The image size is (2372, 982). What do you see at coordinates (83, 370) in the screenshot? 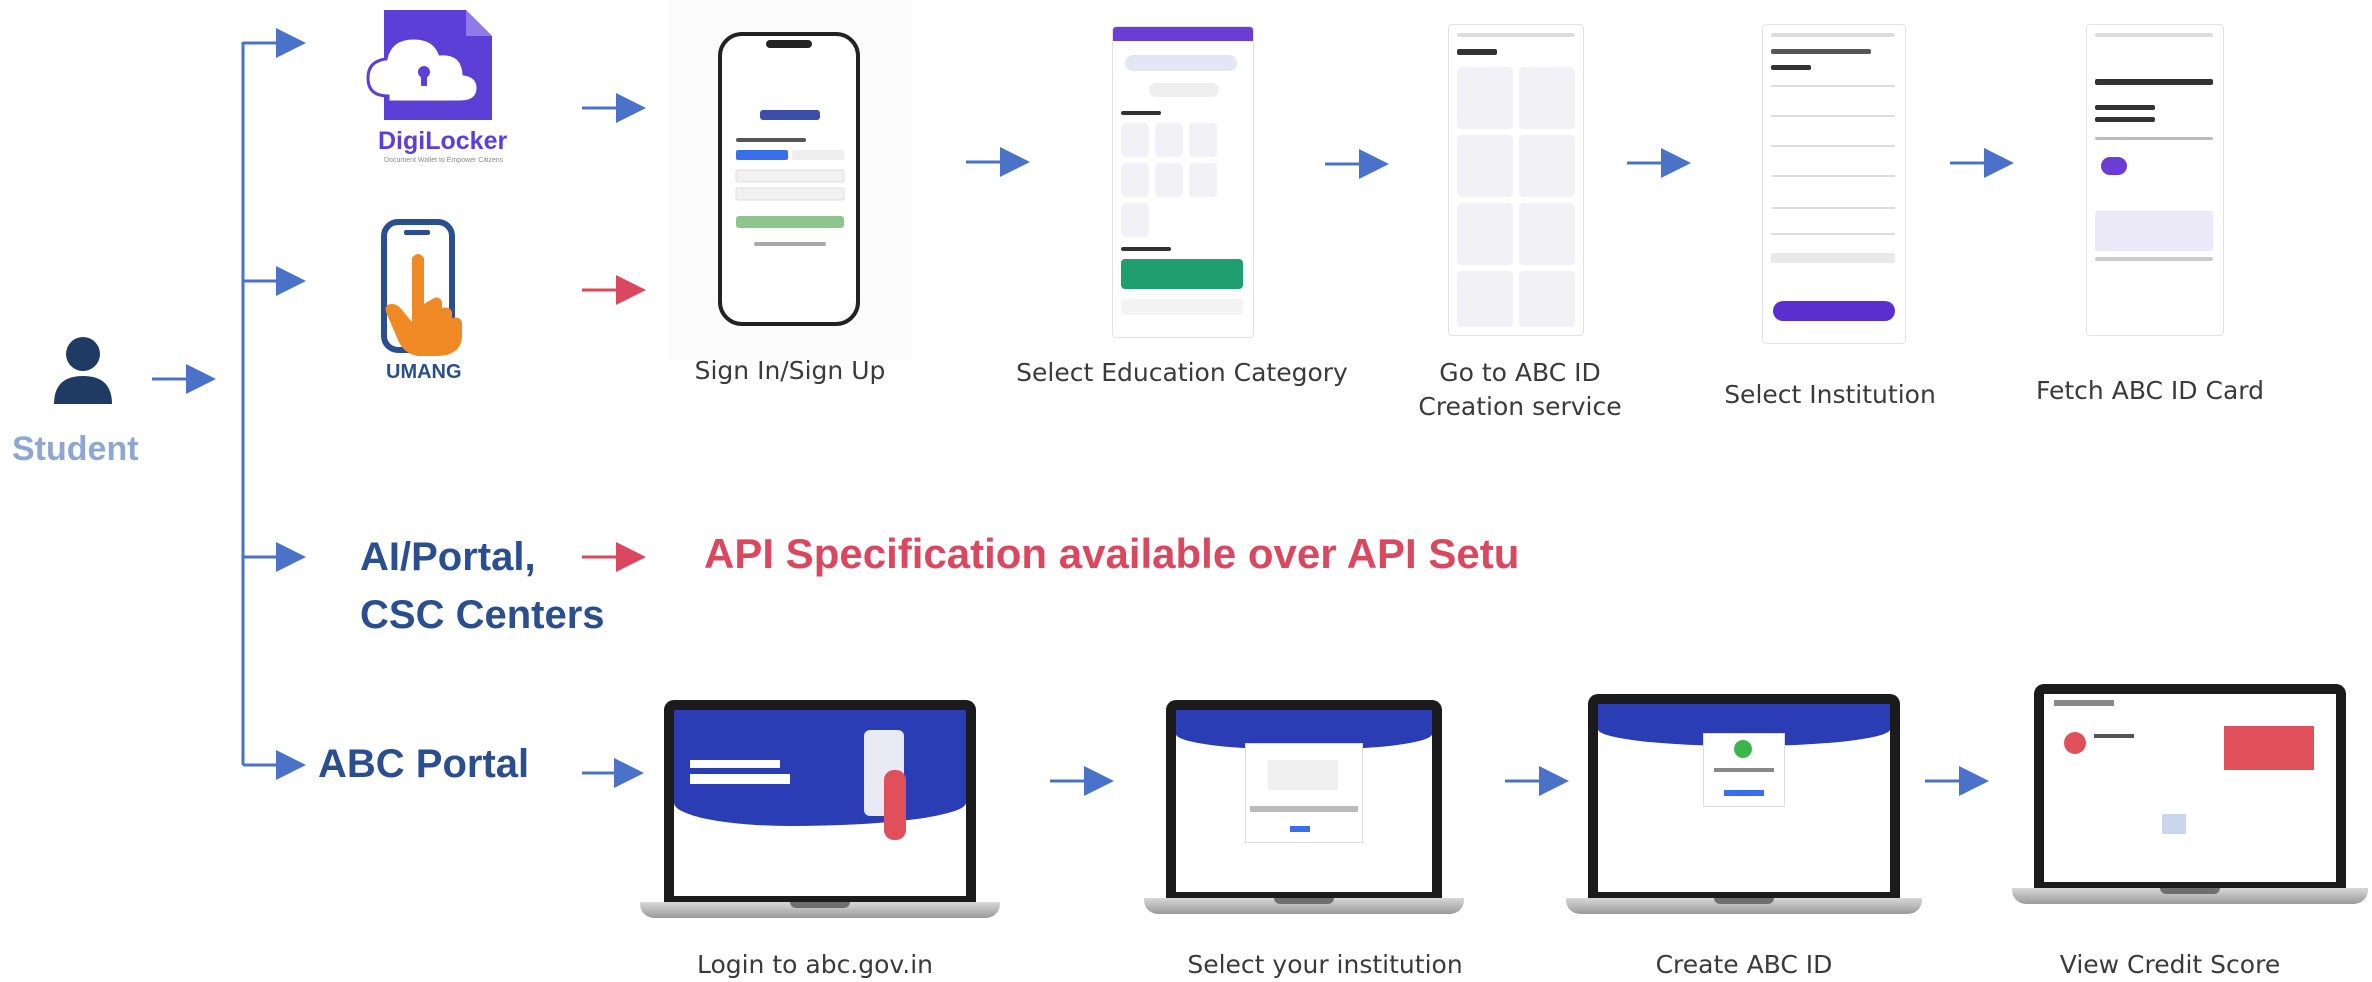
I see `person-icon` at bounding box center [83, 370].